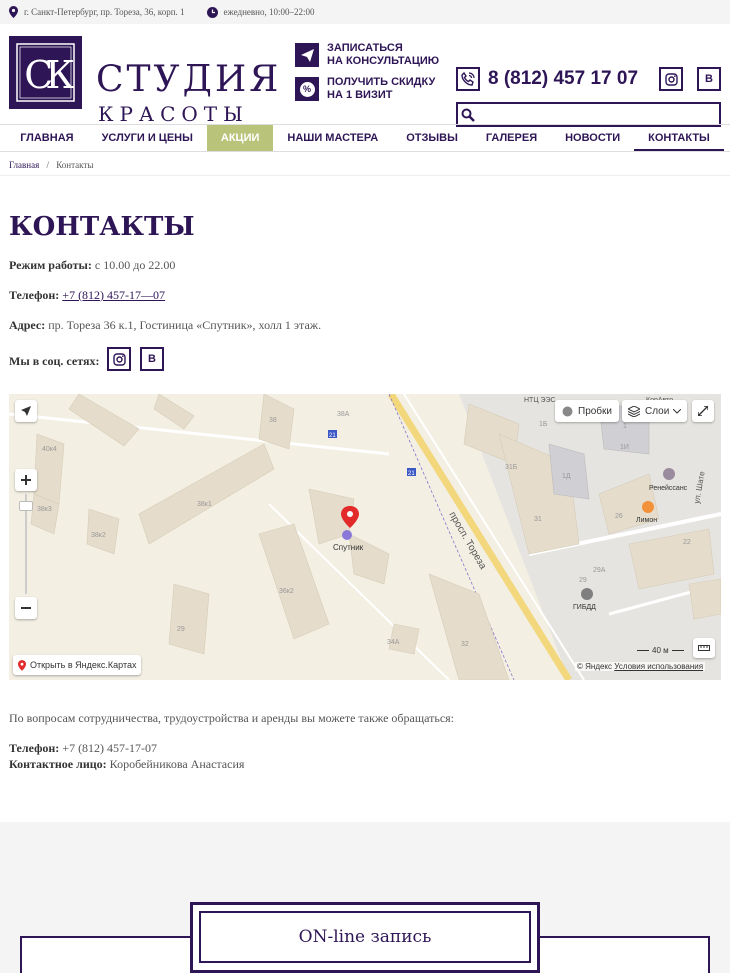 The width and height of the screenshot is (730, 973). What do you see at coordinates (432, 138) in the screenshot?
I see `nav-reviews: ОТЗЫВЫ` at bounding box center [432, 138].